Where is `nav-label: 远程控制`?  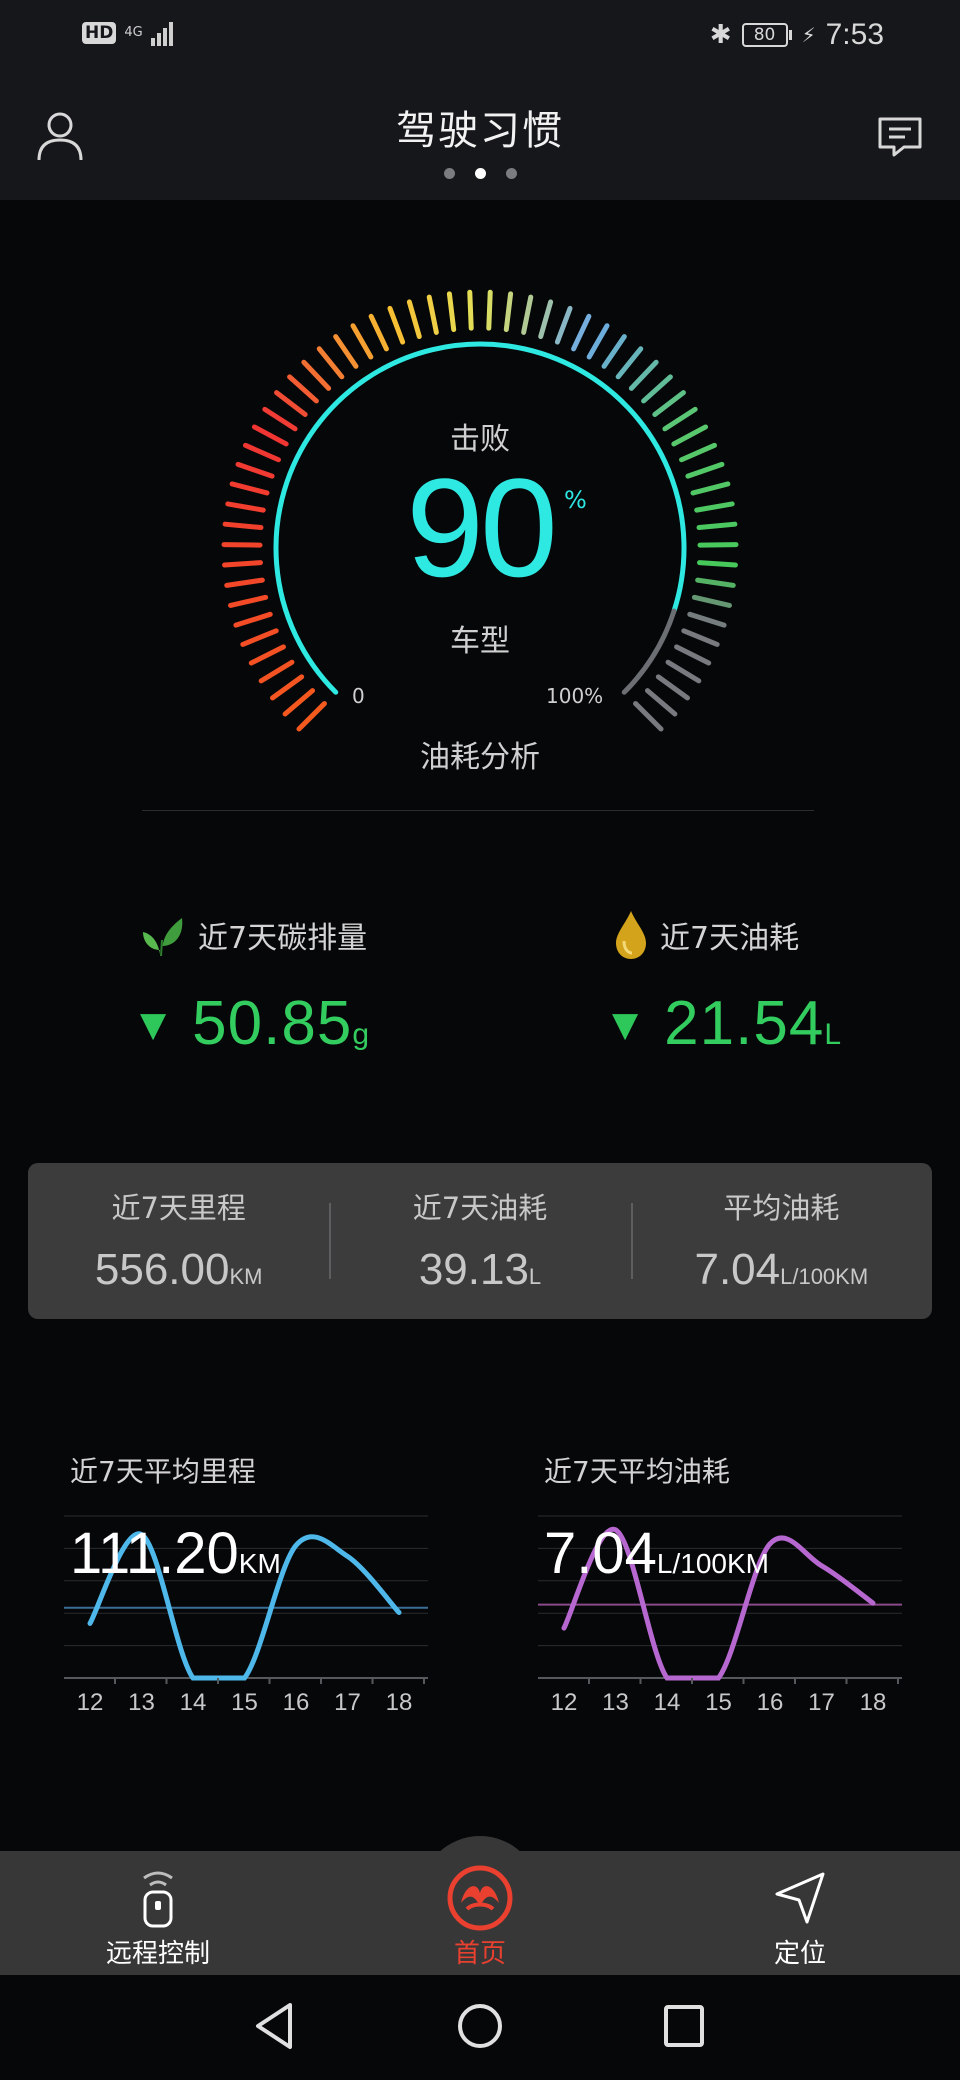
nav-label: 远程控制 is located at coordinates (157, 1954).